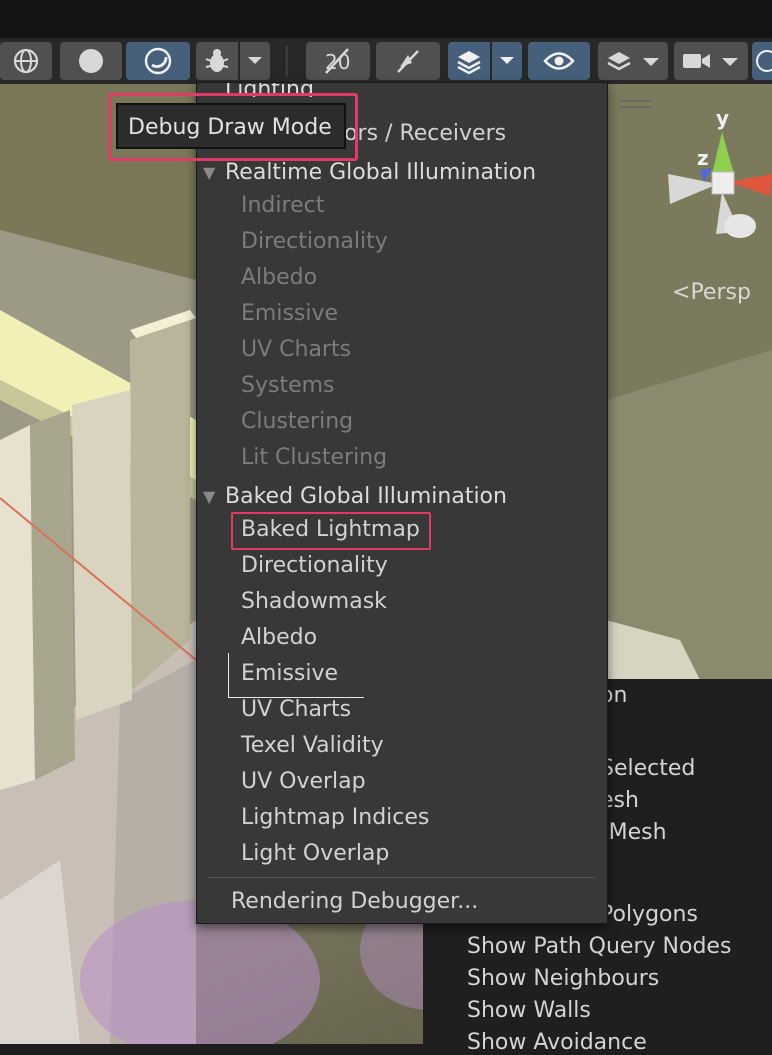  Describe the element at coordinates (279, 638) in the screenshot. I see `menu-item-baked: Albedo` at that location.